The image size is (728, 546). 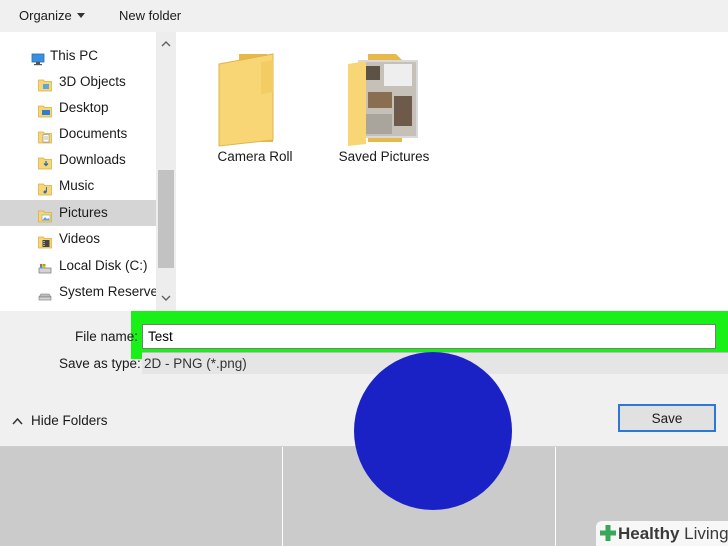 What do you see at coordinates (433, 431) in the screenshot?
I see `blue-circle-shape` at bounding box center [433, 431].